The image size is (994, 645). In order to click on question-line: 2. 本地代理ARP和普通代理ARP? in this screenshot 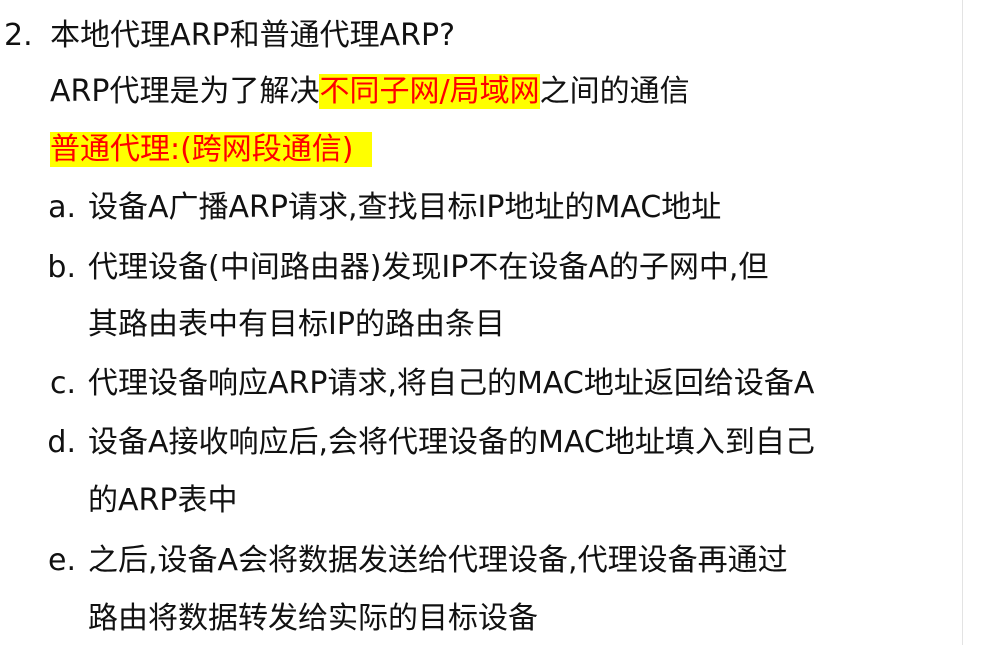, I will do `click(229, 36)`.